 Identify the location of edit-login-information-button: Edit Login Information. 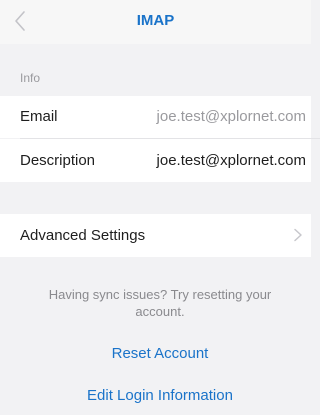
(160, 395).